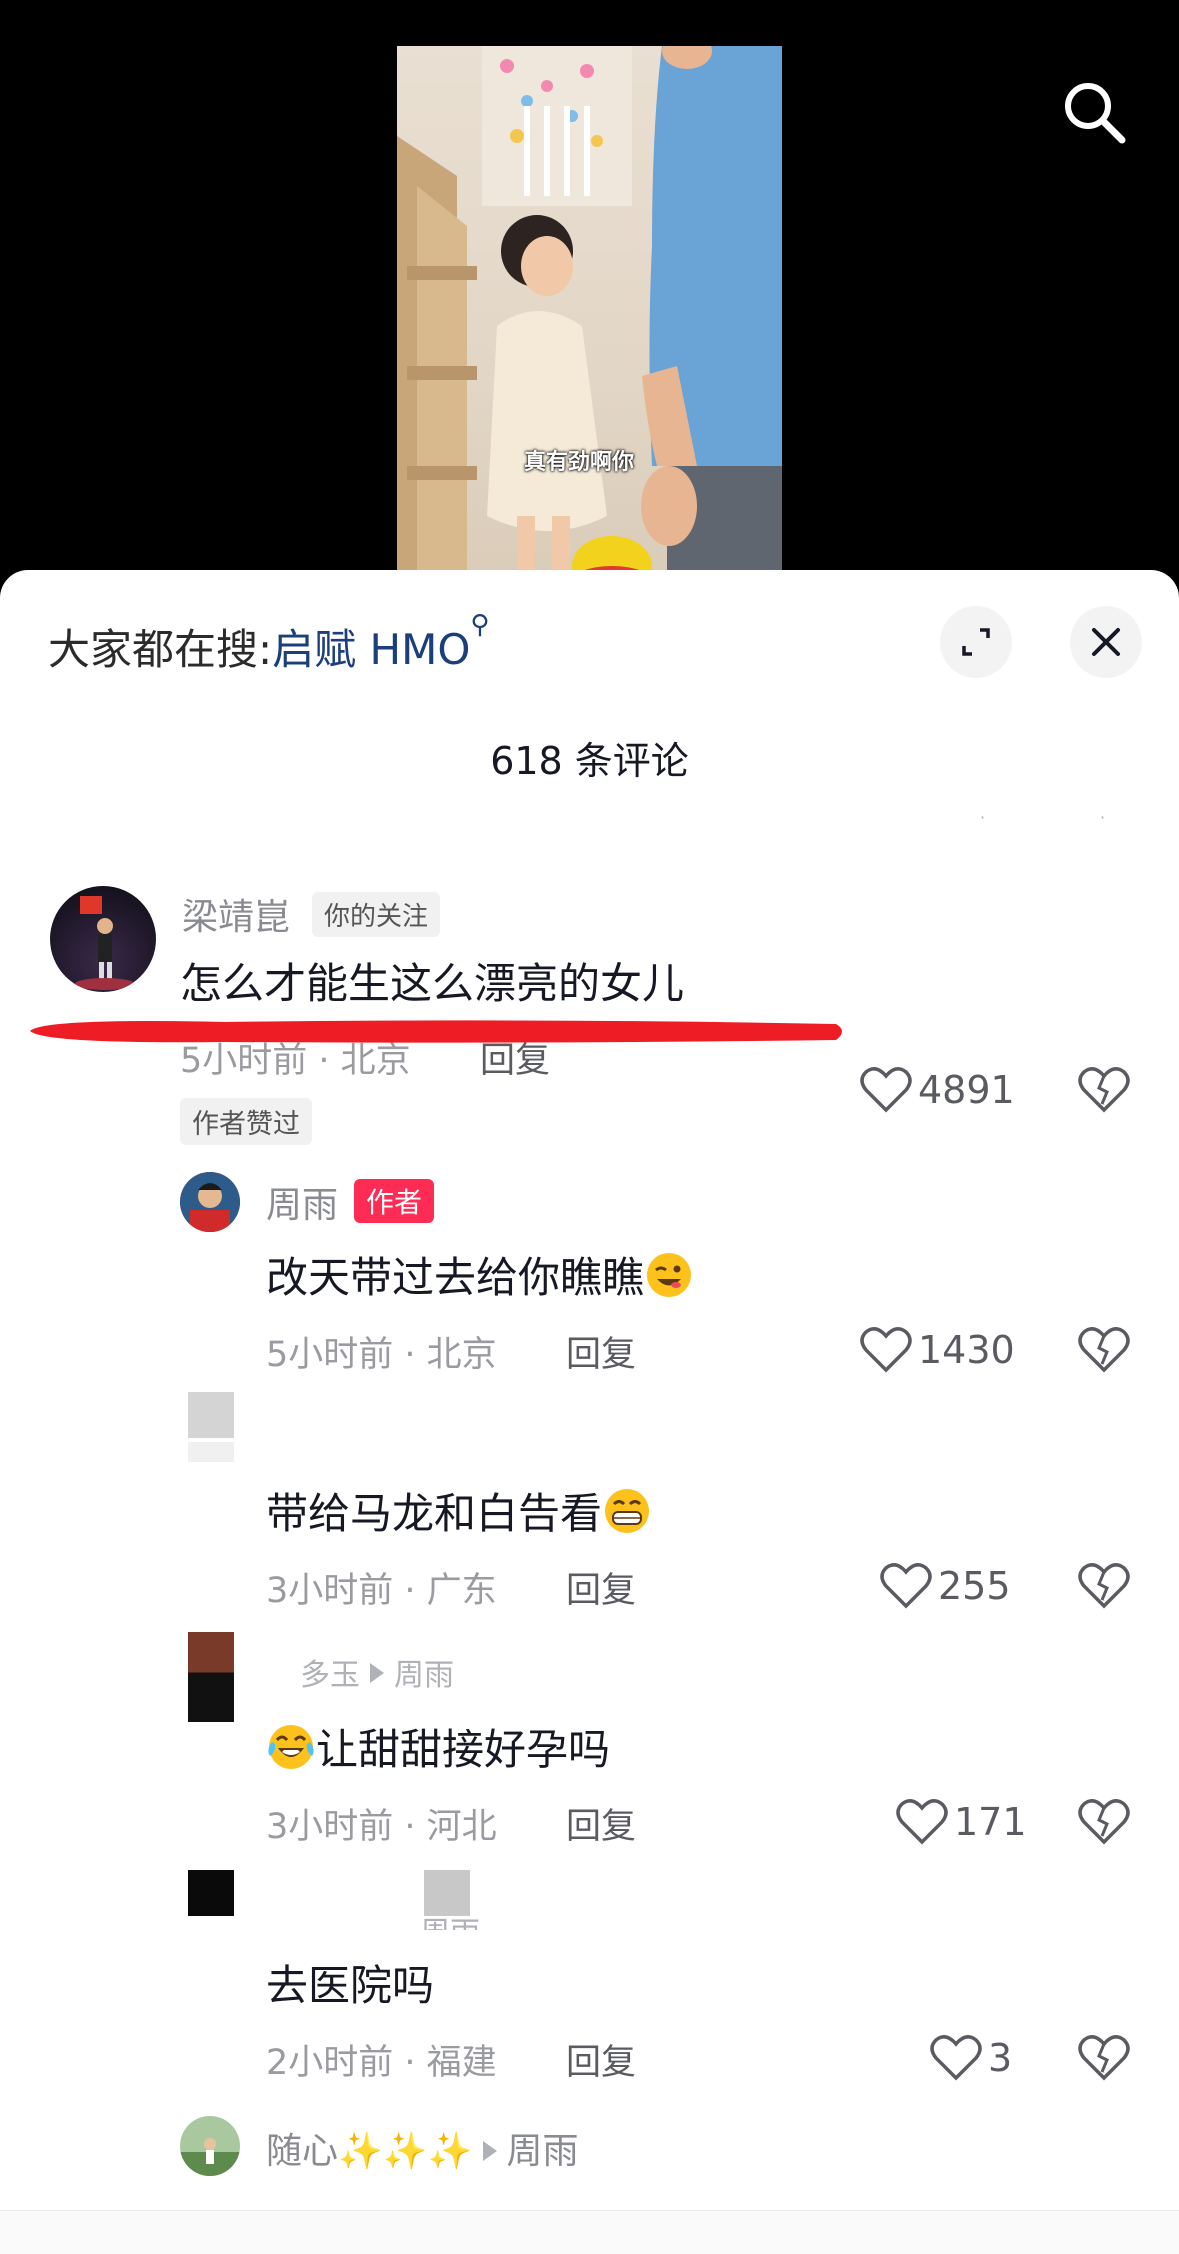  Describe the element at coordinates (381, 1591) in the screenshot. I see `comment-meta: 3小时前 · 广东` at that location.